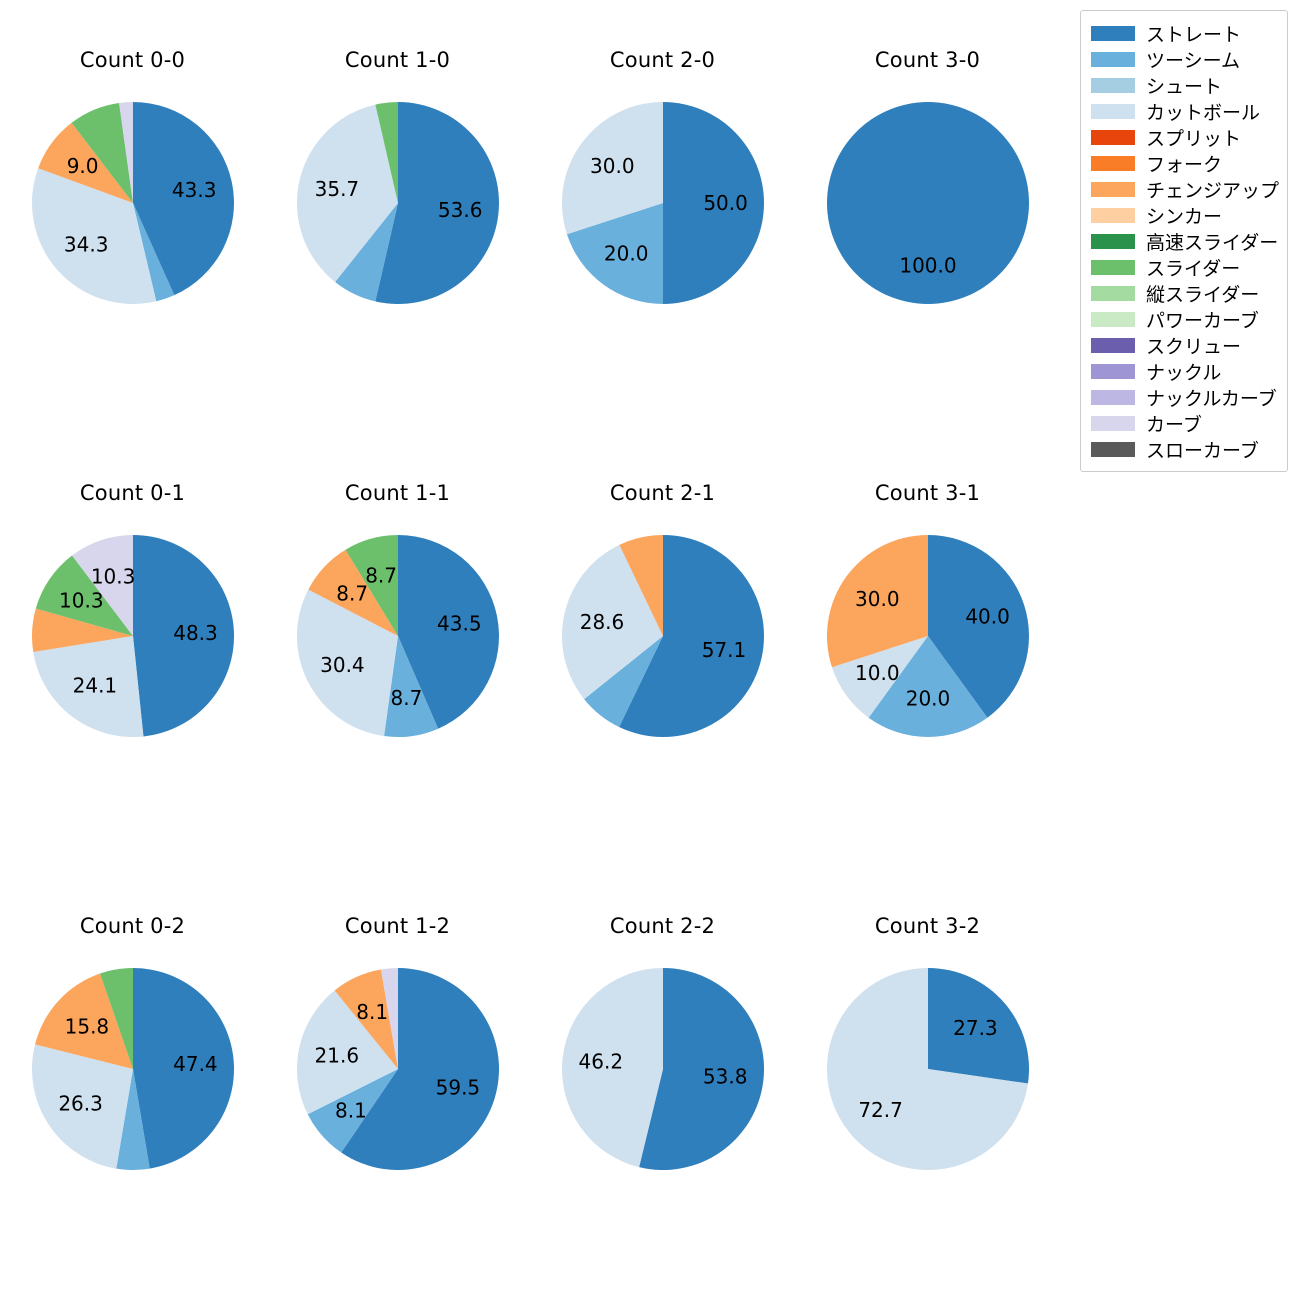 Image resolution: width=1300 pixels, height=1300 pixels. Describe the element at coordinates (723, 650) in the screenshot. I see `pie-slice-value-label: 57.1` at that location.